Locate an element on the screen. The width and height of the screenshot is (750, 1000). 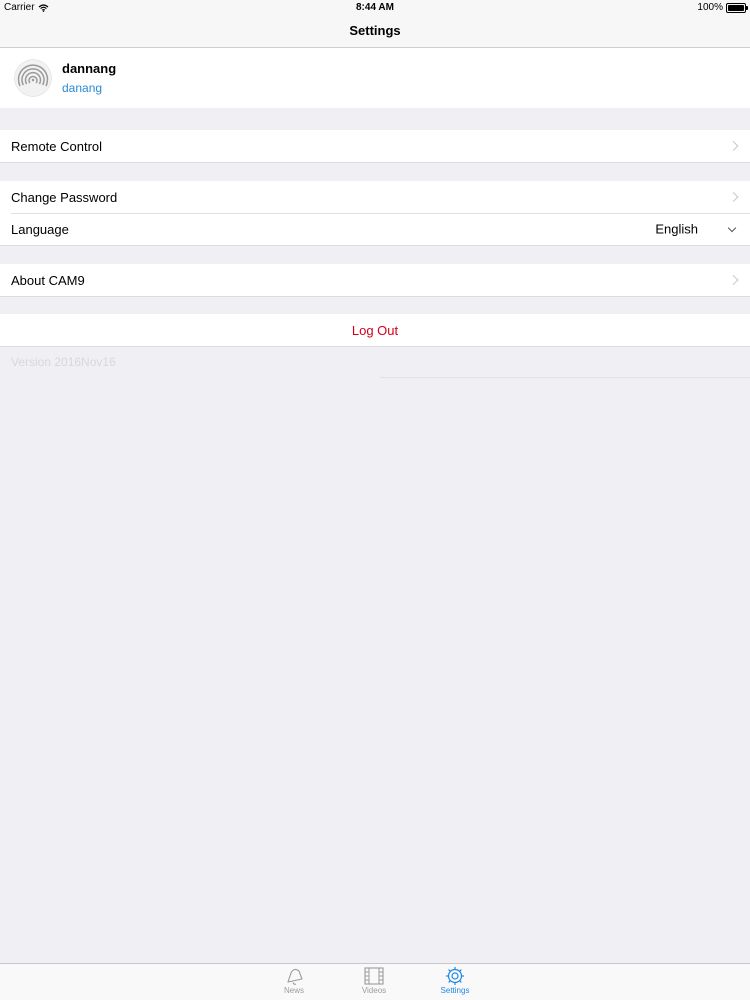
battery-percent: 100% is located at coordinates (710, 7).